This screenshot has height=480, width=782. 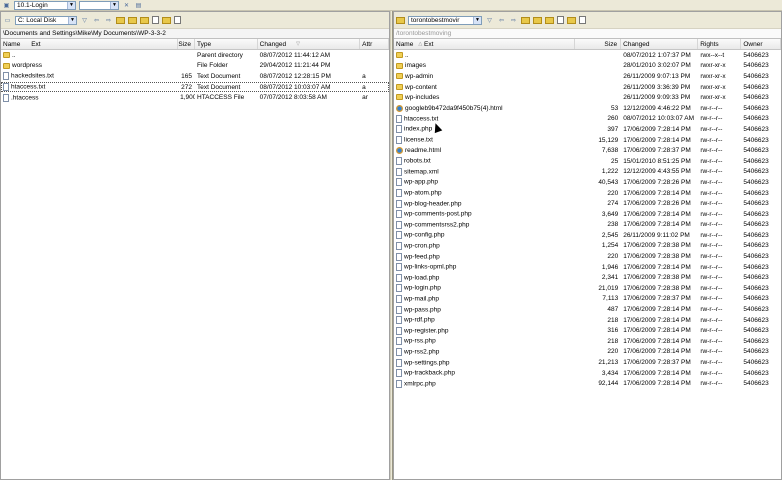 What do you see at coordinates (720, 44) in the screenshot?
I see `col-rights: Rights` at bounding box center [720, 44].